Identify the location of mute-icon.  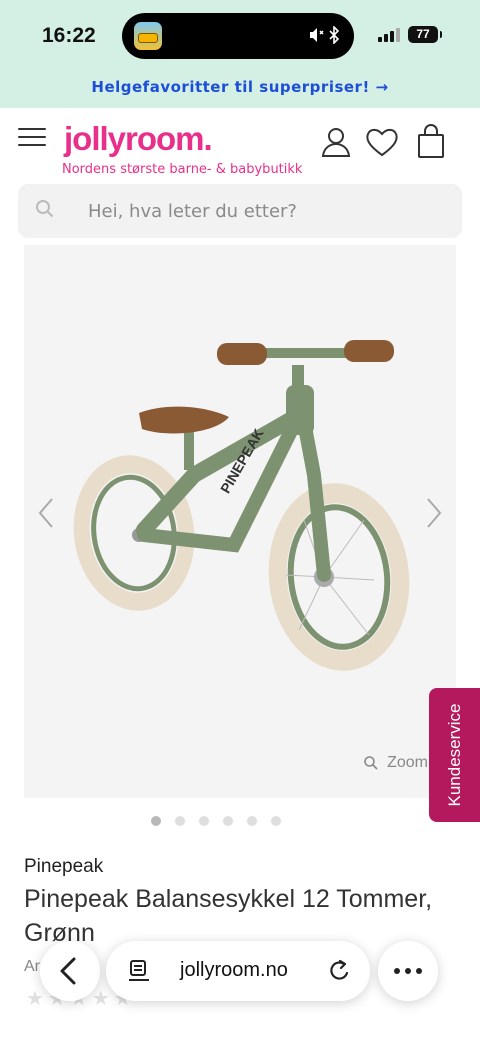
(317, 35).